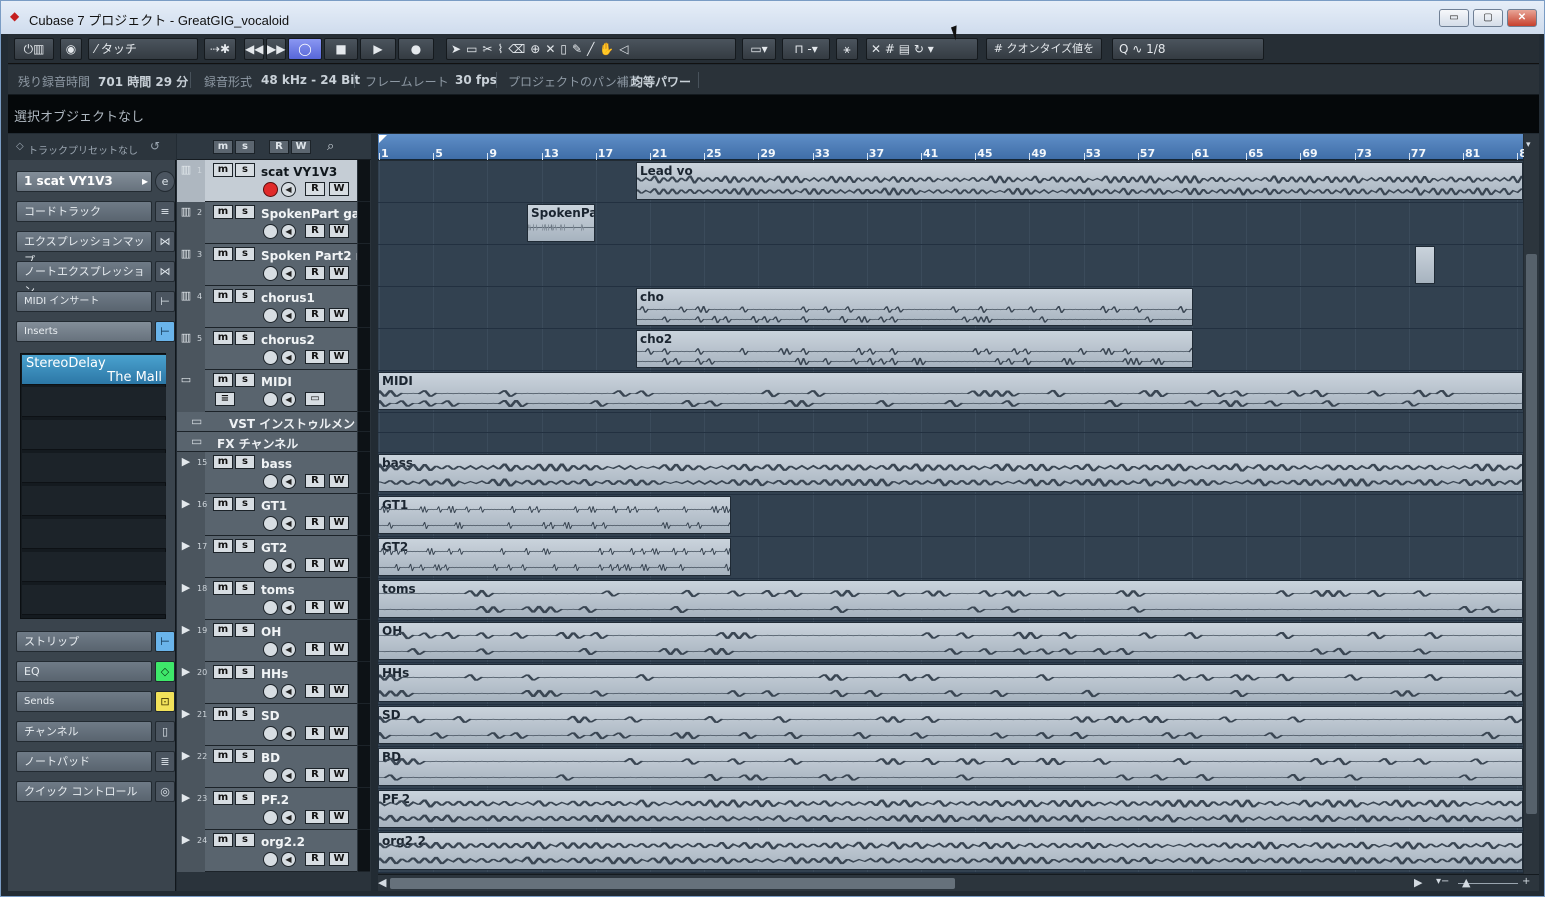 This screenshot has width=1545, height=897. Describe the element at coordinates (165, 181) in the screenshot. I see `edit-instrument-icon: e` at that location.